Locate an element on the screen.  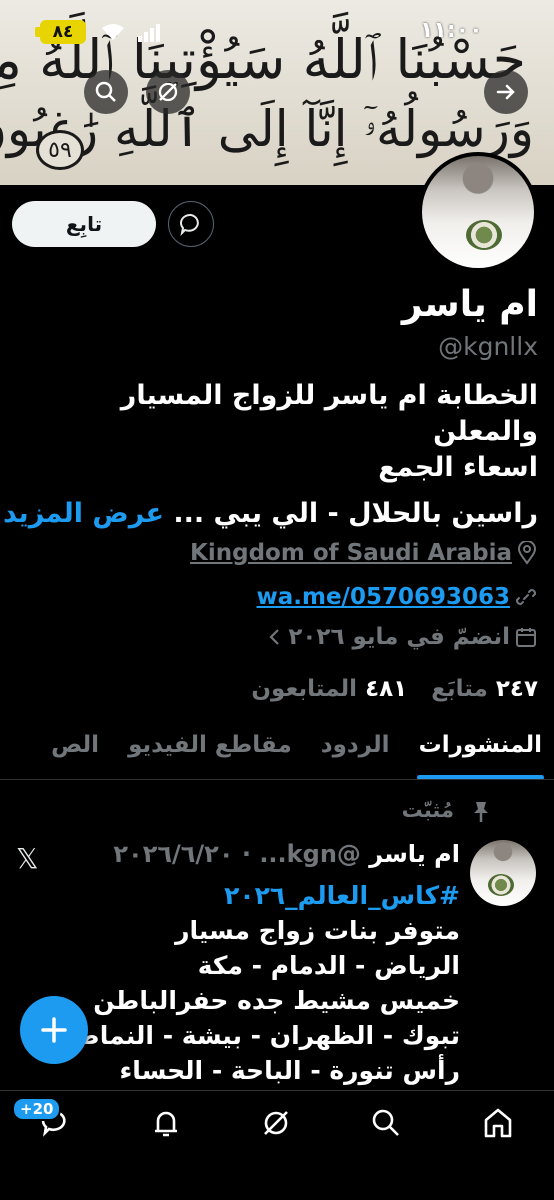
back-arrow-icon is located at coordinates (505, 92).